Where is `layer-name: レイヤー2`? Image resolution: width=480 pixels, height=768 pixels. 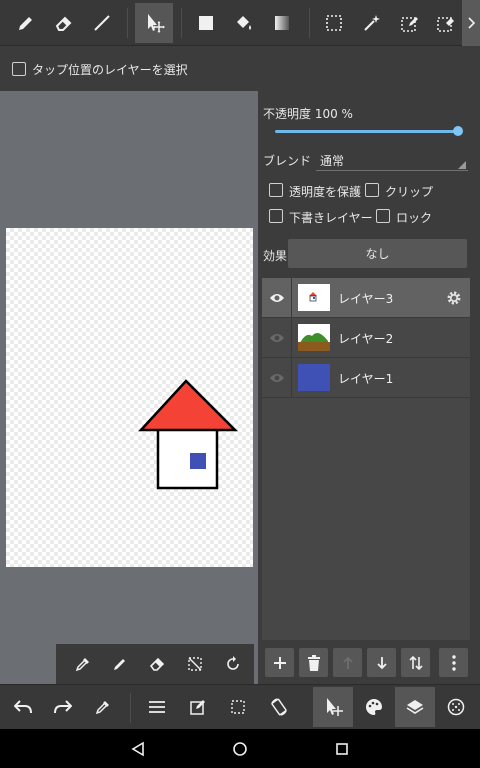 layer-name: レイヤー2 is located at coordinates (366, 339).